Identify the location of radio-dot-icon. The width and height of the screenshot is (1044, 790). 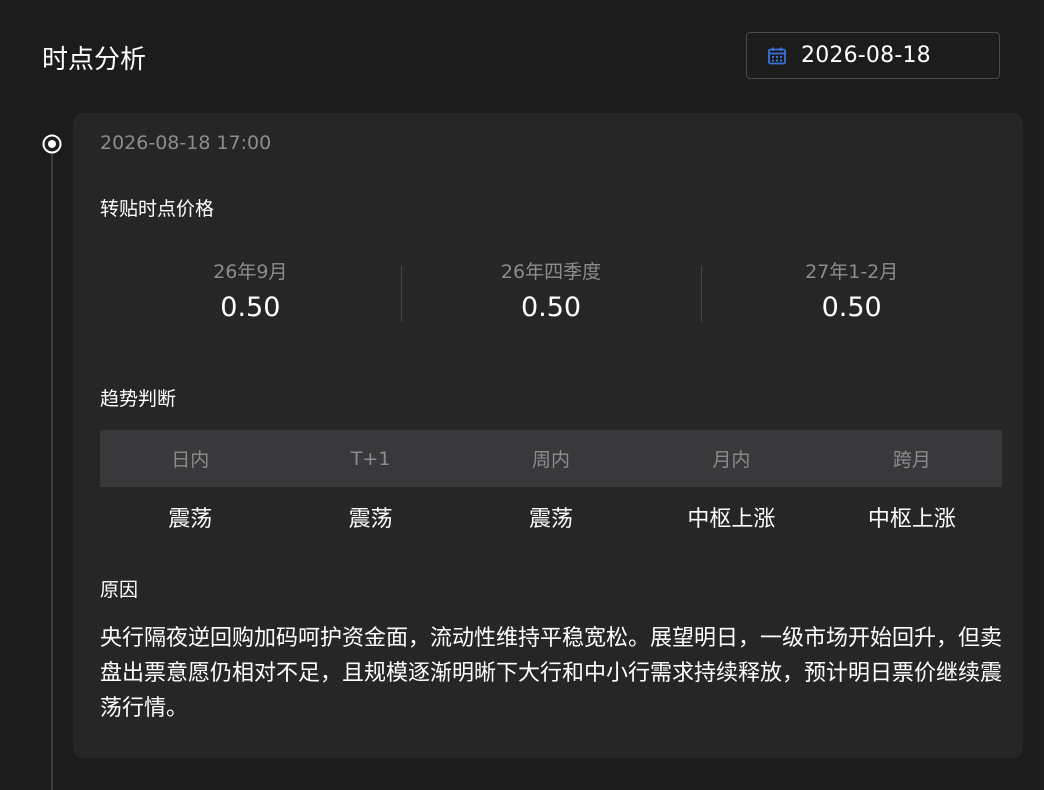
(52, 144).